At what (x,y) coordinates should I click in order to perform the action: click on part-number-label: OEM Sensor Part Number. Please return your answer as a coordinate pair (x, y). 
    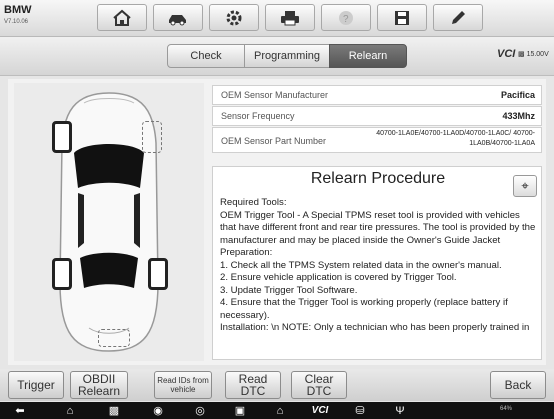
    Looking at the image, I should click on (274, 141).